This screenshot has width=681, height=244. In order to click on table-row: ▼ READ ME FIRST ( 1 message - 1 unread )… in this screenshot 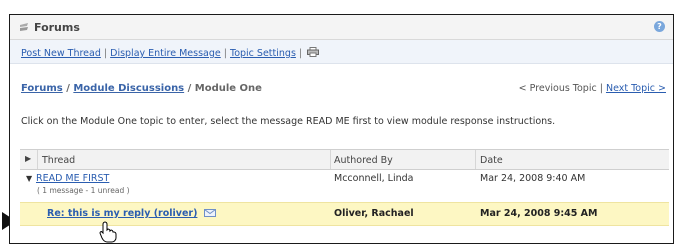, I will do `click(344, 185)`.